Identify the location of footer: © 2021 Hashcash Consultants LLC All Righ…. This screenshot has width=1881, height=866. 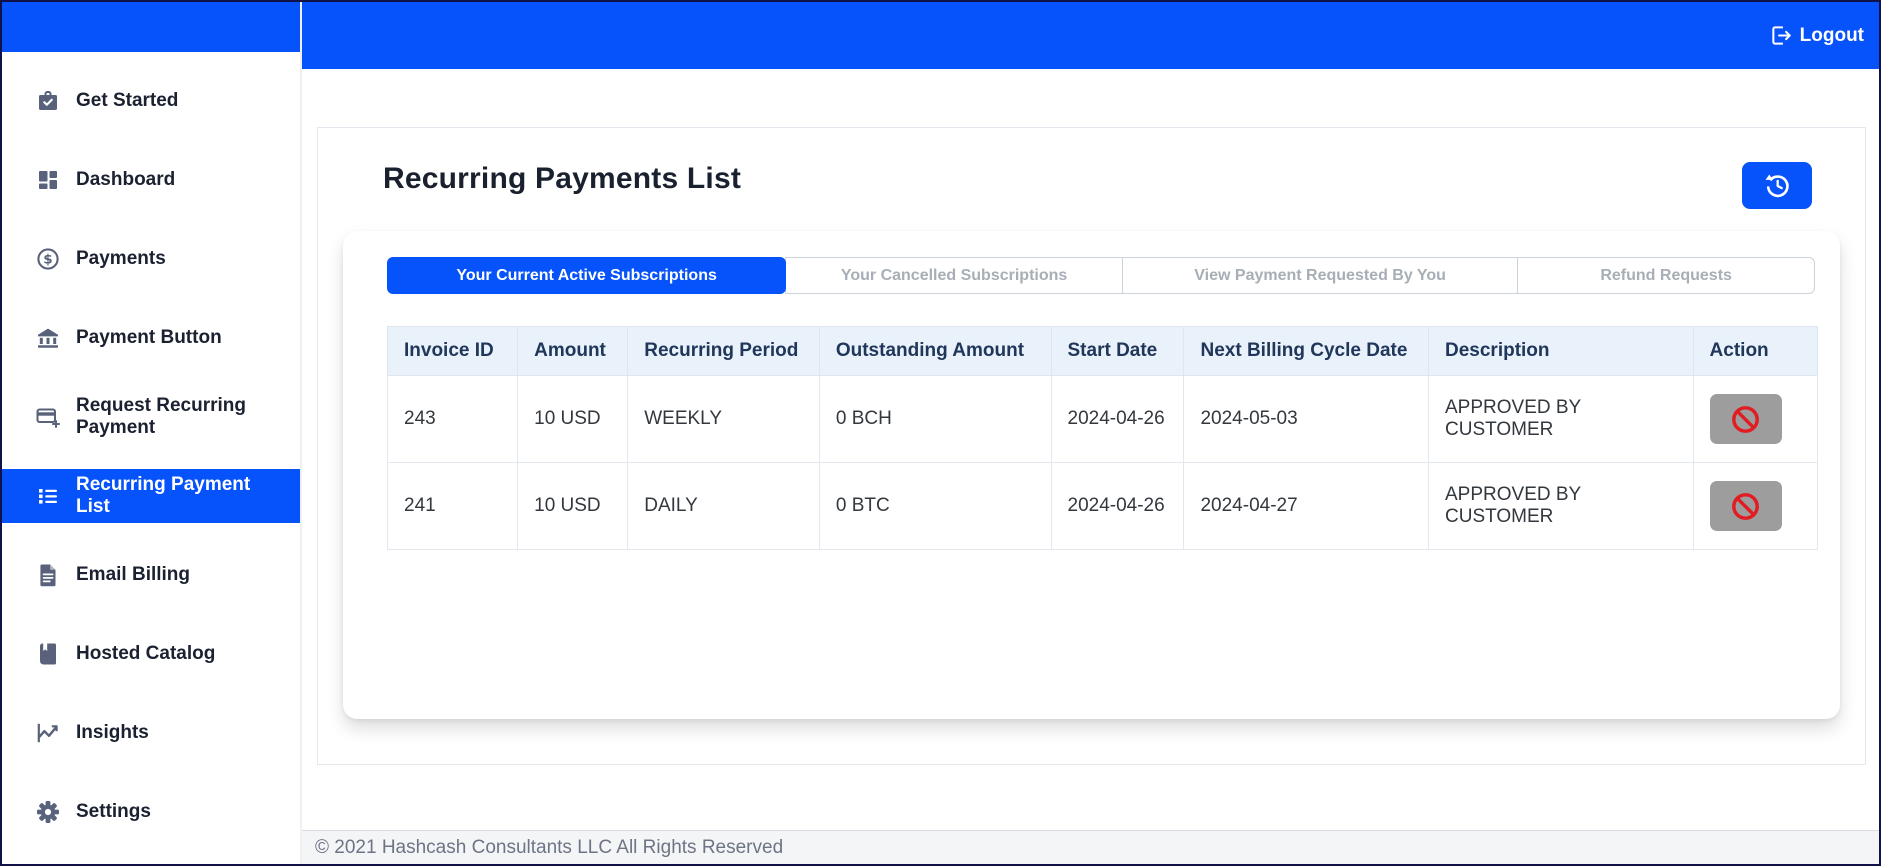
(1090, 847).